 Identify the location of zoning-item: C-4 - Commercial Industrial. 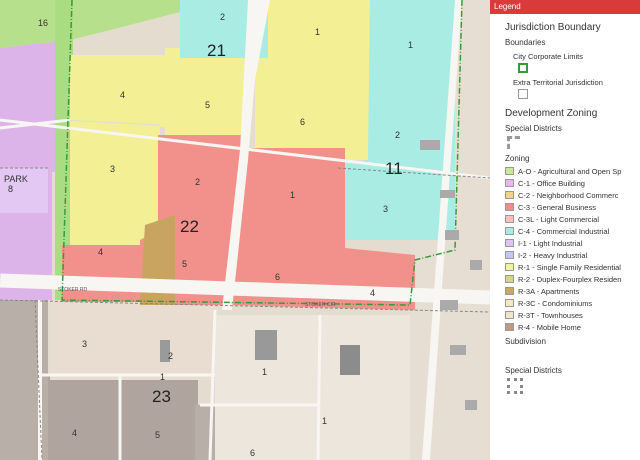
(572, 231).